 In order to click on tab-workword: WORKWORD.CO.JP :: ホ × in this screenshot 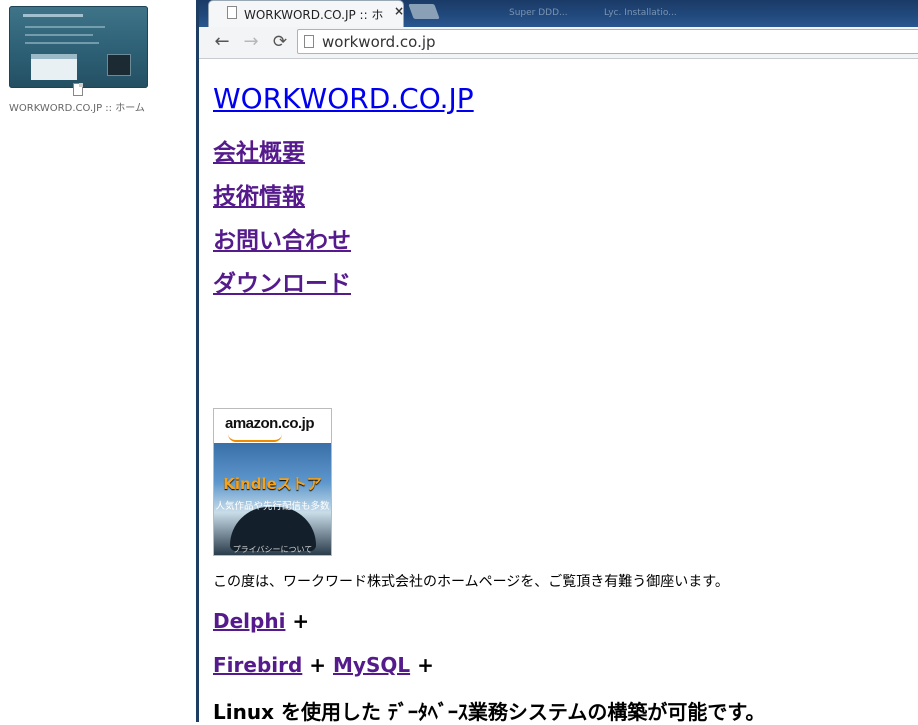, I will do `click(306, 14)`.